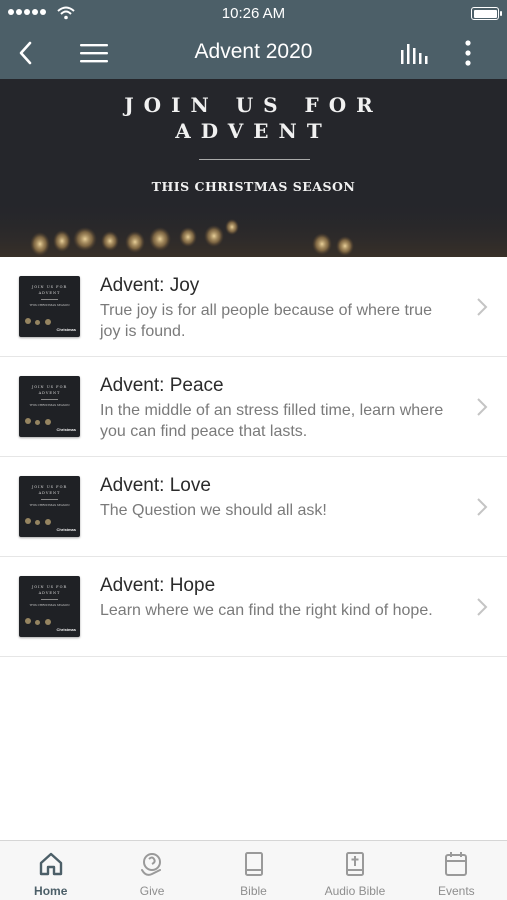  What do you see at coordinates (486, 13) in the screenshot?
I see `battery-full-icon` at bounding box center [486, 13].